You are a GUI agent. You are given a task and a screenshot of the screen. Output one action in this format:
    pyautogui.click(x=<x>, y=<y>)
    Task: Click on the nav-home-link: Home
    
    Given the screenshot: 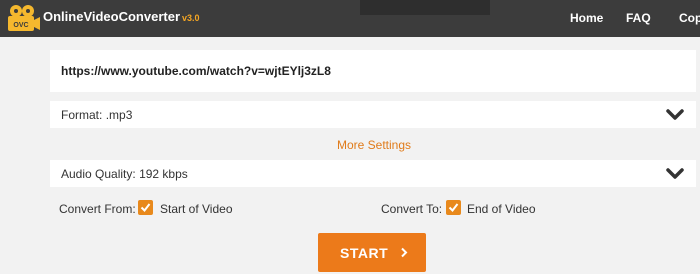 What is the action you would take?
    pyautogui.click(x=586, y=18)
    